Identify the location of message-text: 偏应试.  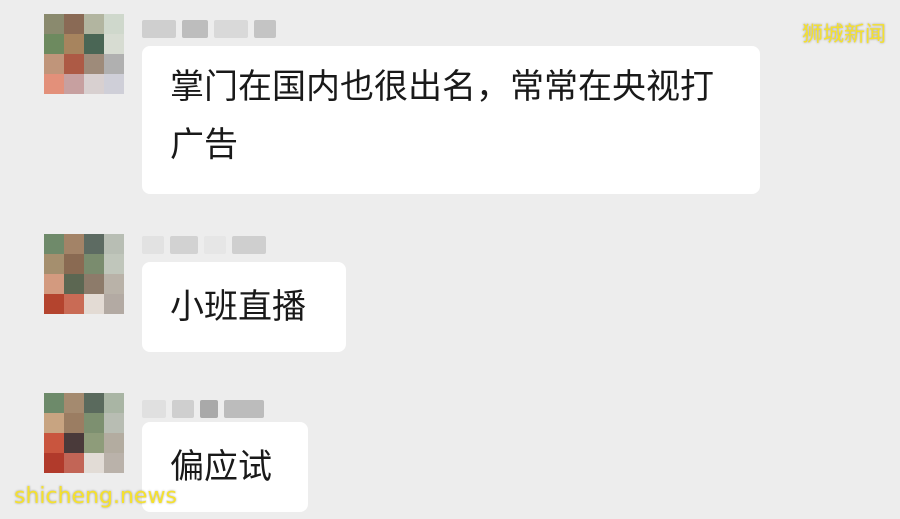
(221, 467).